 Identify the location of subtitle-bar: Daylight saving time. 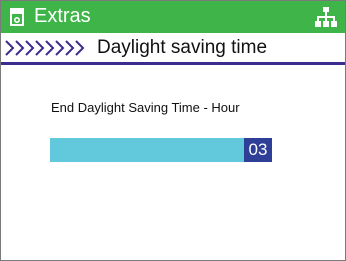
(173, 50).